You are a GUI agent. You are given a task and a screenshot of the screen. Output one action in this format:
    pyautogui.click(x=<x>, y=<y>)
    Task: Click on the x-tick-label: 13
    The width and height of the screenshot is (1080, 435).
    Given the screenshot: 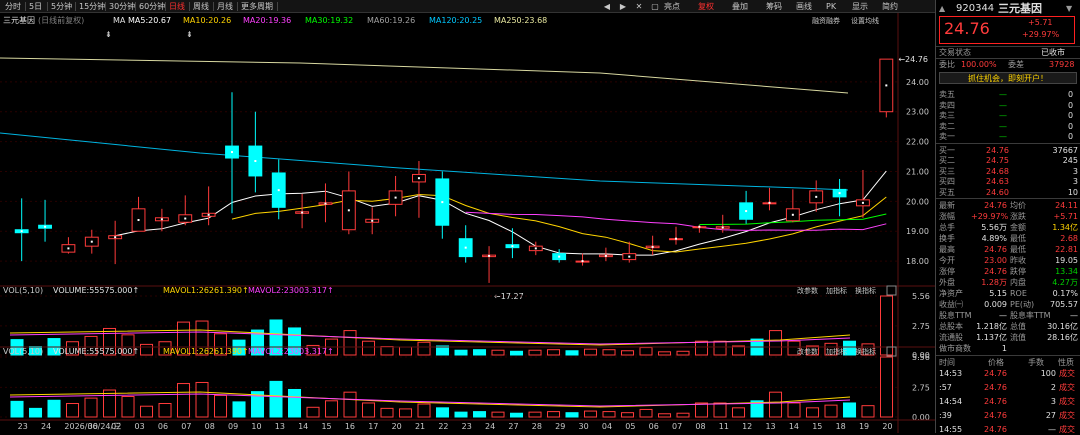 What is the action you would take?
    pyautogui.click(x=770, y=426)
    